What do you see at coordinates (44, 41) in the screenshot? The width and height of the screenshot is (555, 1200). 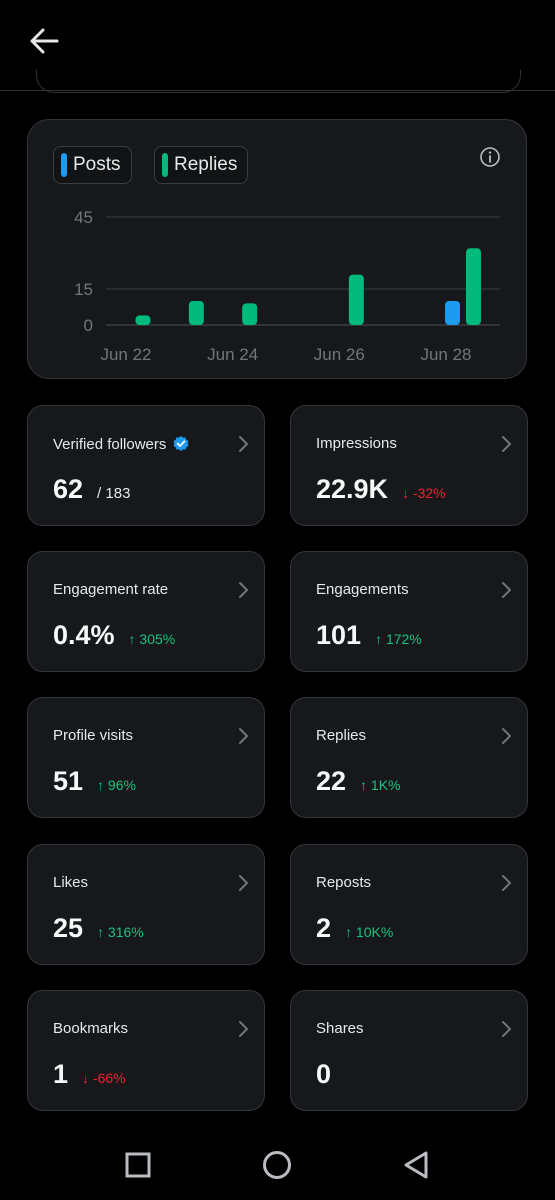 I see `arrow-left-icon` at bounding box center [44, 41].